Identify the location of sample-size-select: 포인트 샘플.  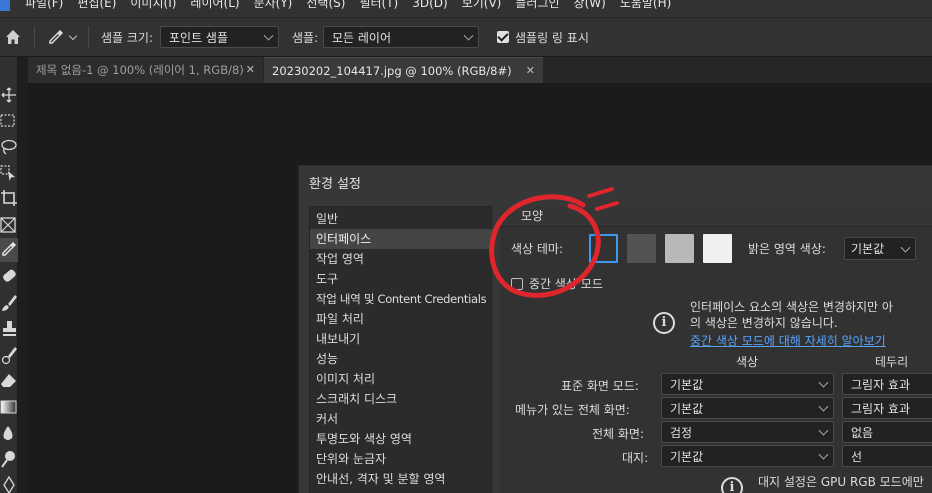
(219, 37).